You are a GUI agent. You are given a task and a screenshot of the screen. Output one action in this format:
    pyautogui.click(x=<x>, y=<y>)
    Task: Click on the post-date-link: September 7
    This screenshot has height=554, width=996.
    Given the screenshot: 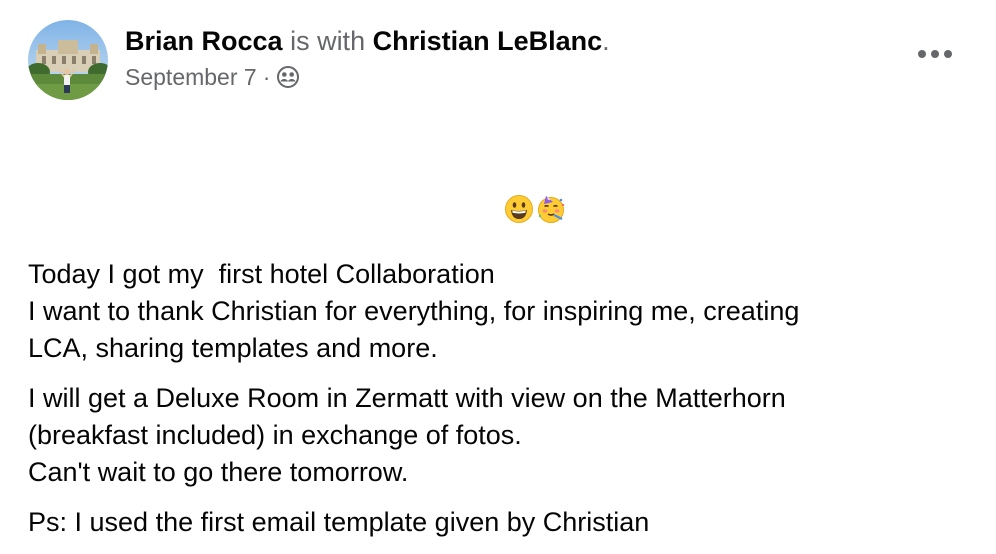 What is the action you would take?
    pyautogui.click(x=191, y=77)
    